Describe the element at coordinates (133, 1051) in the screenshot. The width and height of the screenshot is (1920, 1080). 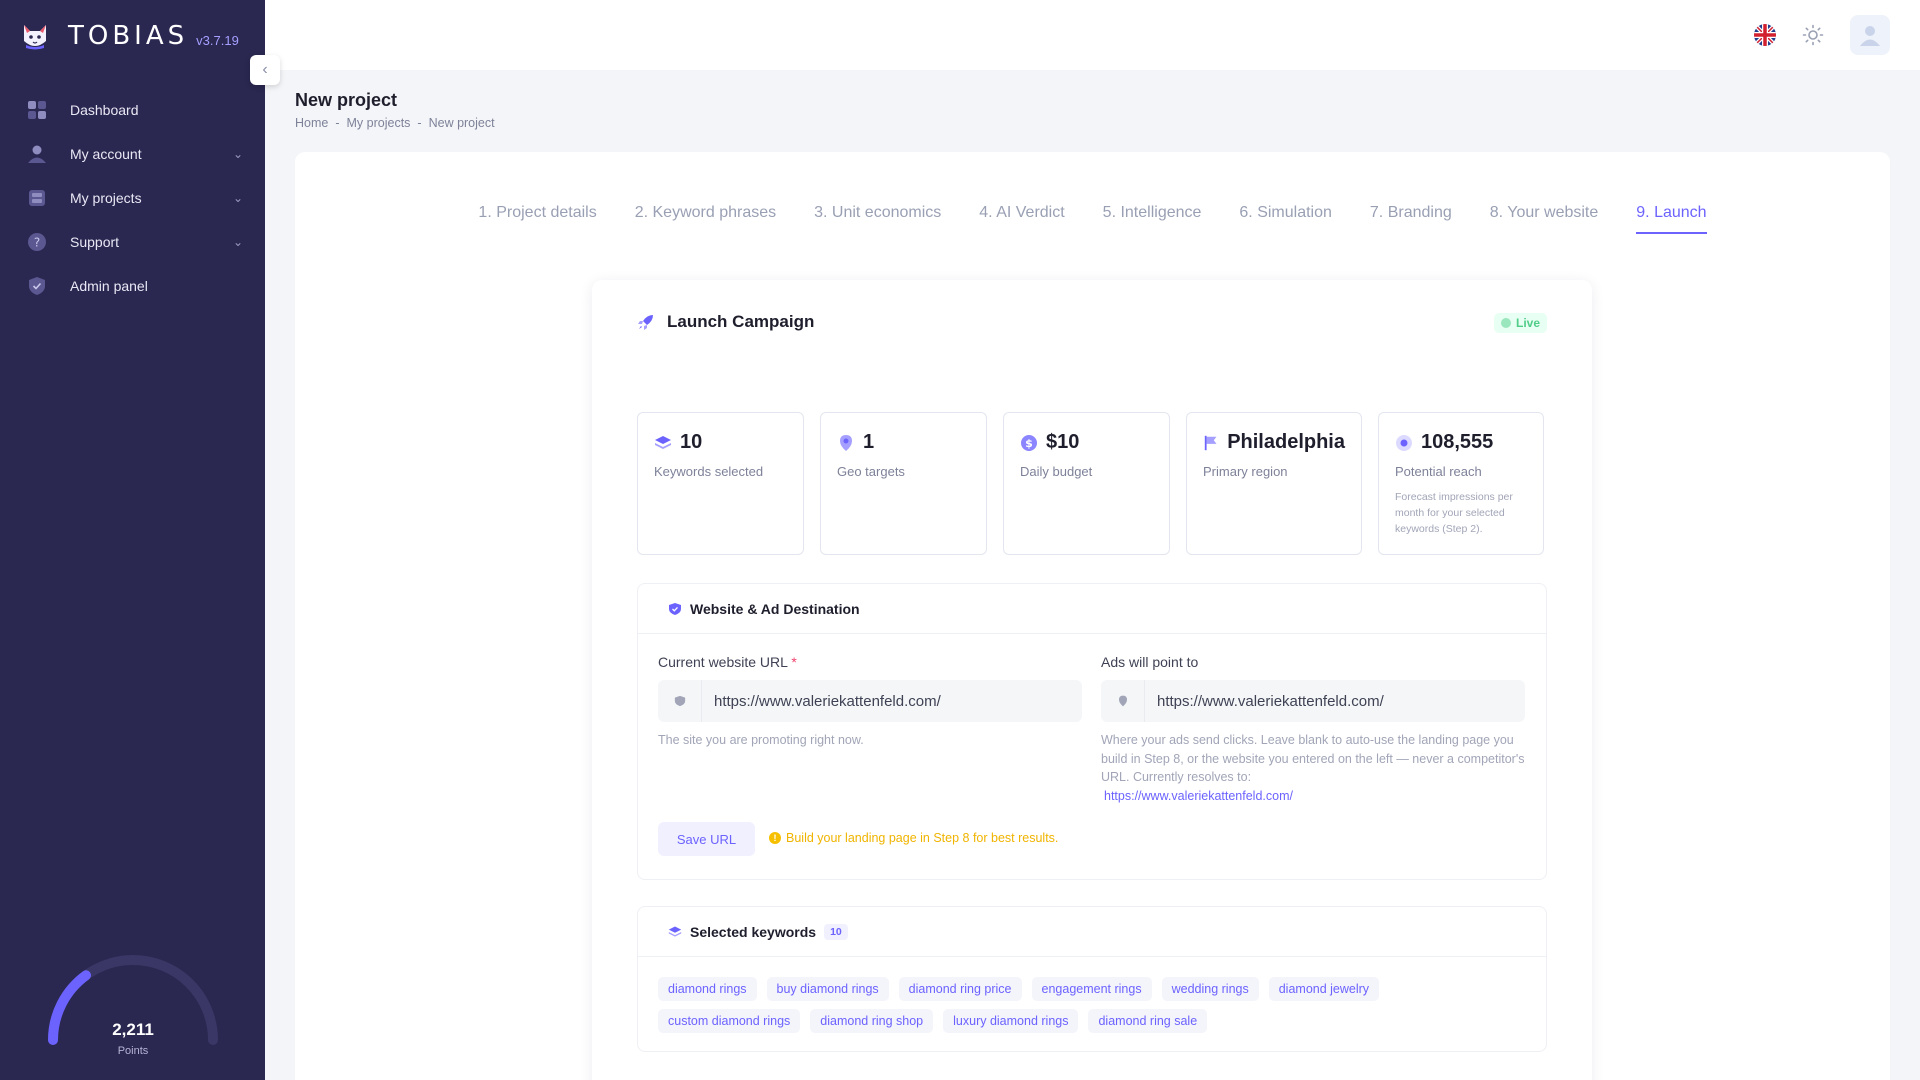
I see `points-label: Points` at that location.